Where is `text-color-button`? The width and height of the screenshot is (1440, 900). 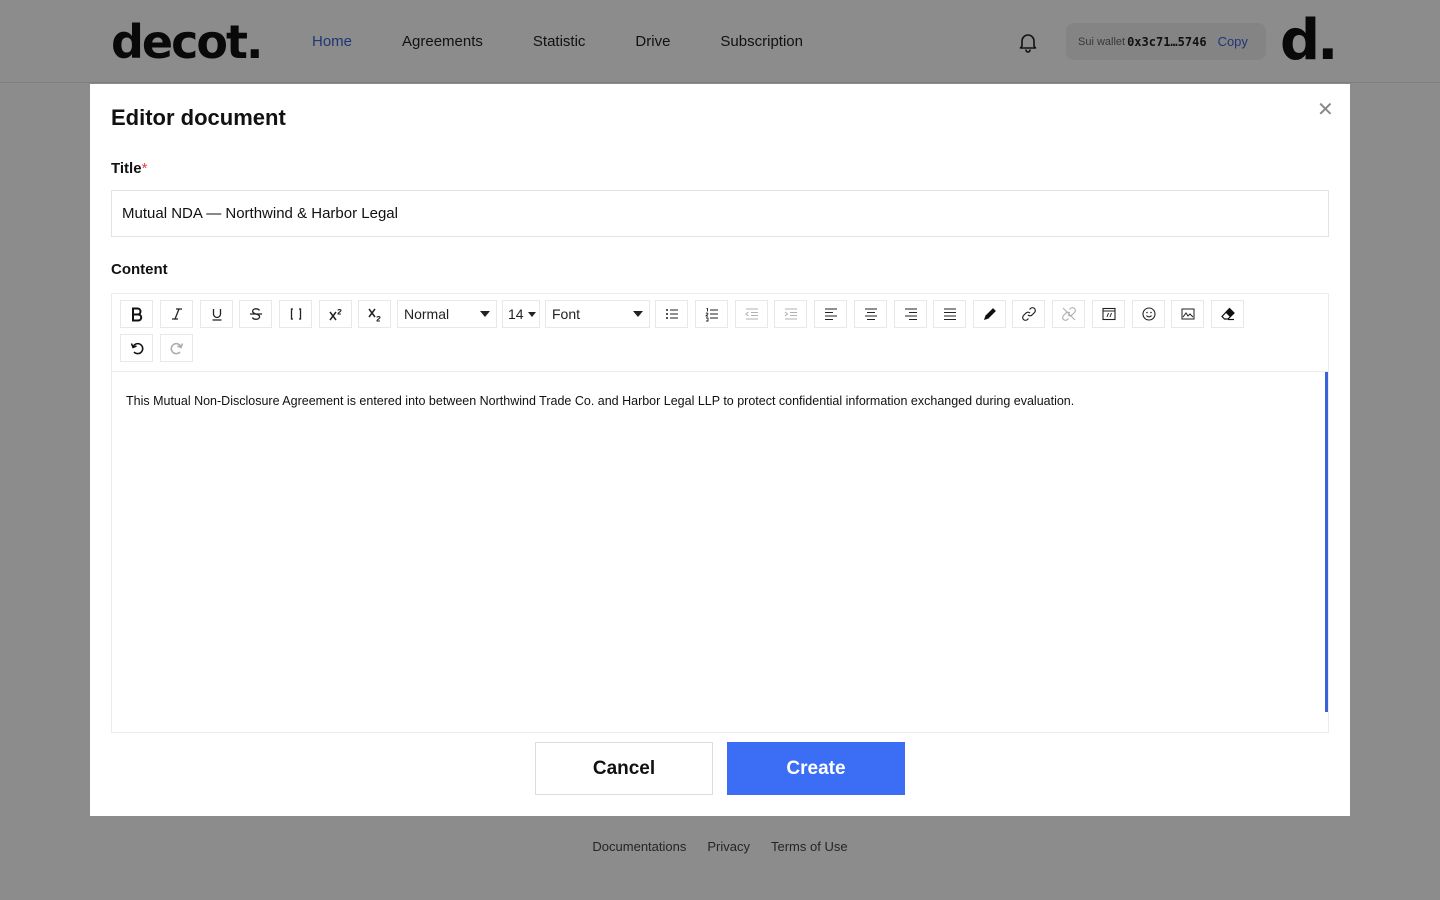 text-color-button is located at coordinates (989, 314).